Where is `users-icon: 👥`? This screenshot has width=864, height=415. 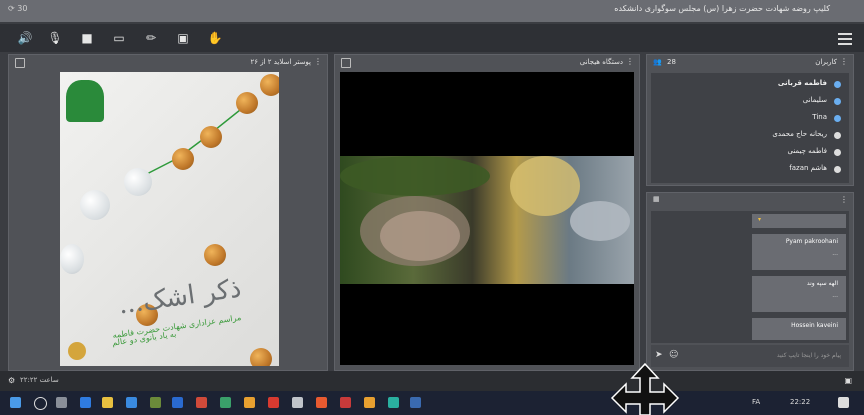 users-icon: 👥 is located at coordinates (657, 62).